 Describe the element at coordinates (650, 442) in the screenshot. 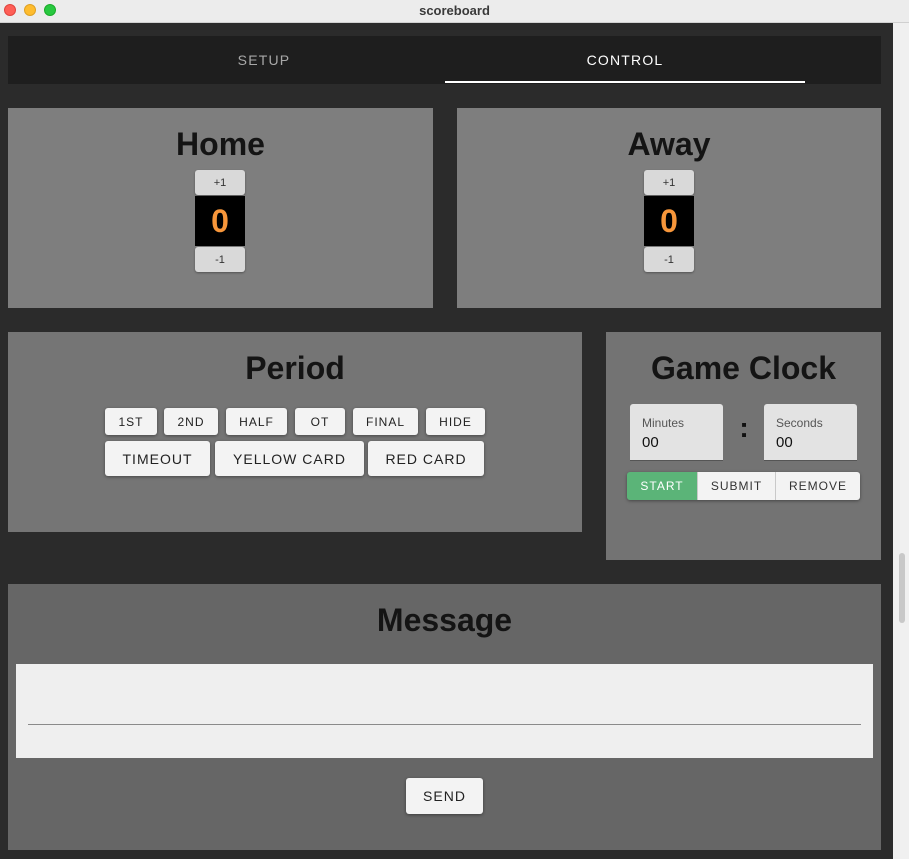

I see `minutes-value: 00` at that location.